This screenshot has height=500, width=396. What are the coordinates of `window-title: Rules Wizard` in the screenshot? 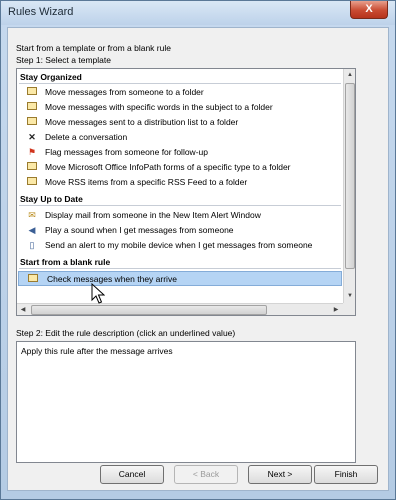 It's located at (41, 12).